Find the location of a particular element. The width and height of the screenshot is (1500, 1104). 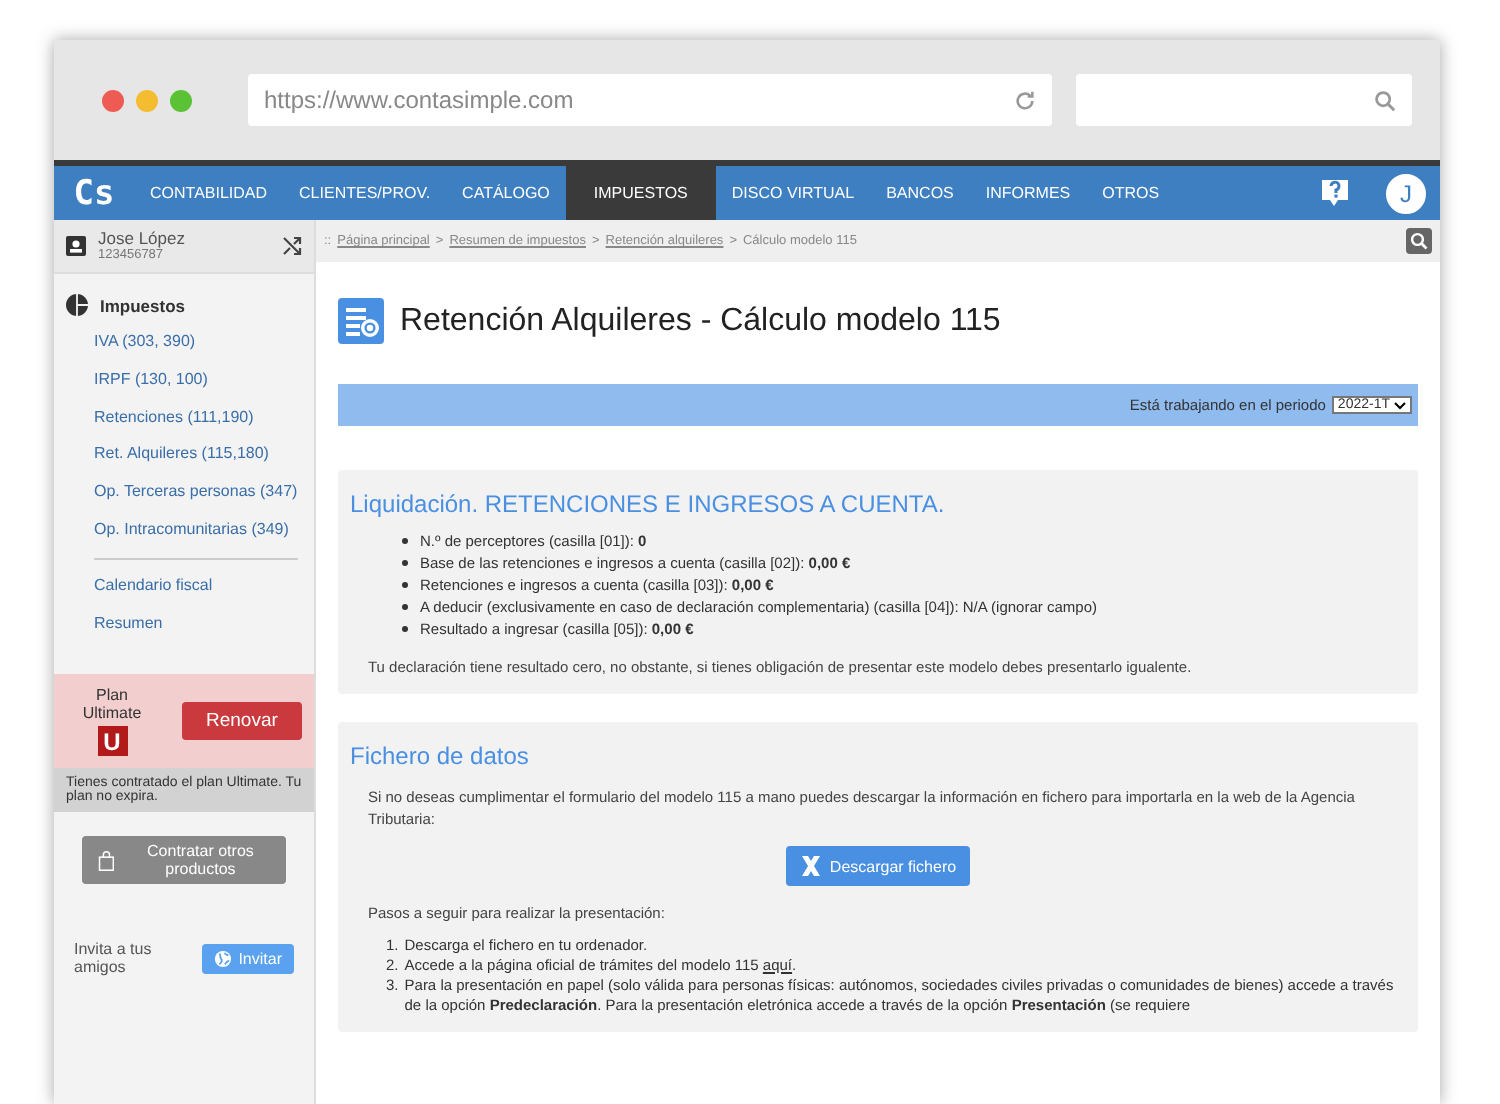

plan-label: Plan is located at coordinates (111, 695).